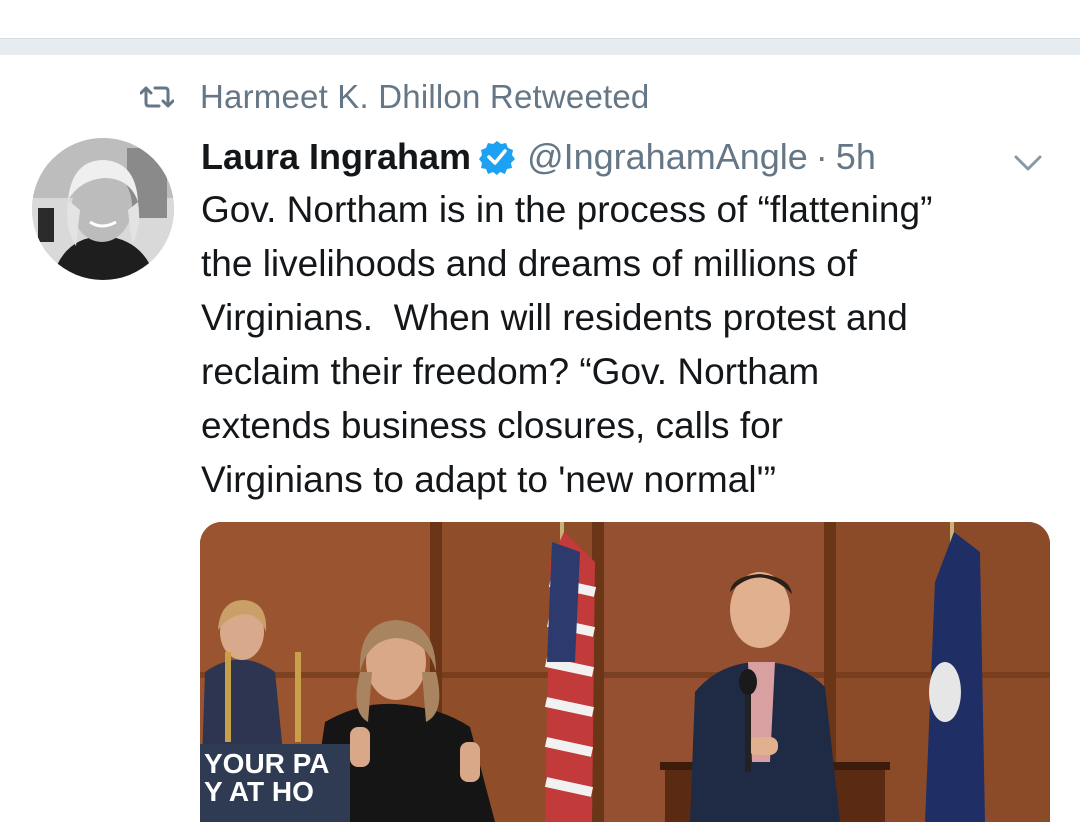 This screenshot has height=822, width=1080. Describe the element at coordinates (157, 97) in the screenshot. I see `retweet-icon` at that location.